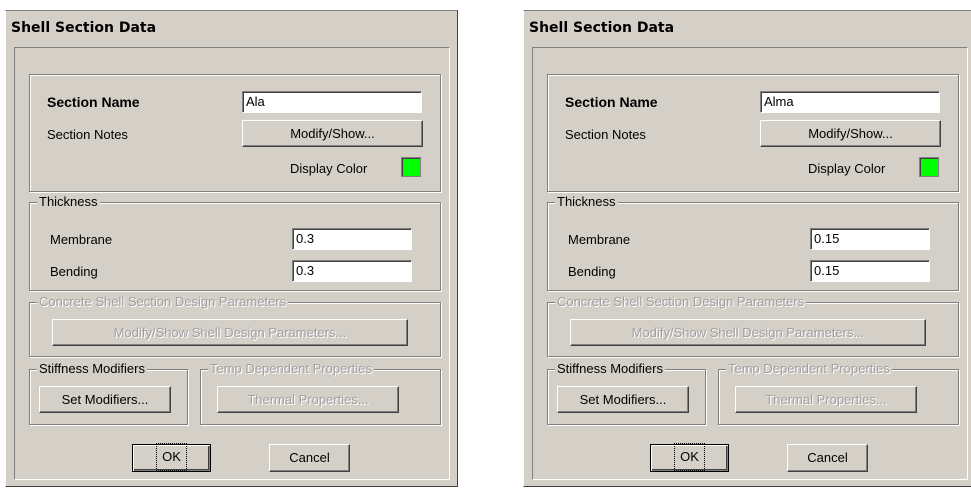 This screenshot has height=489, width=971. Describe the element at coordinates (870, 271) in the screenshot. I see `bending-input: 0.15` at that location.